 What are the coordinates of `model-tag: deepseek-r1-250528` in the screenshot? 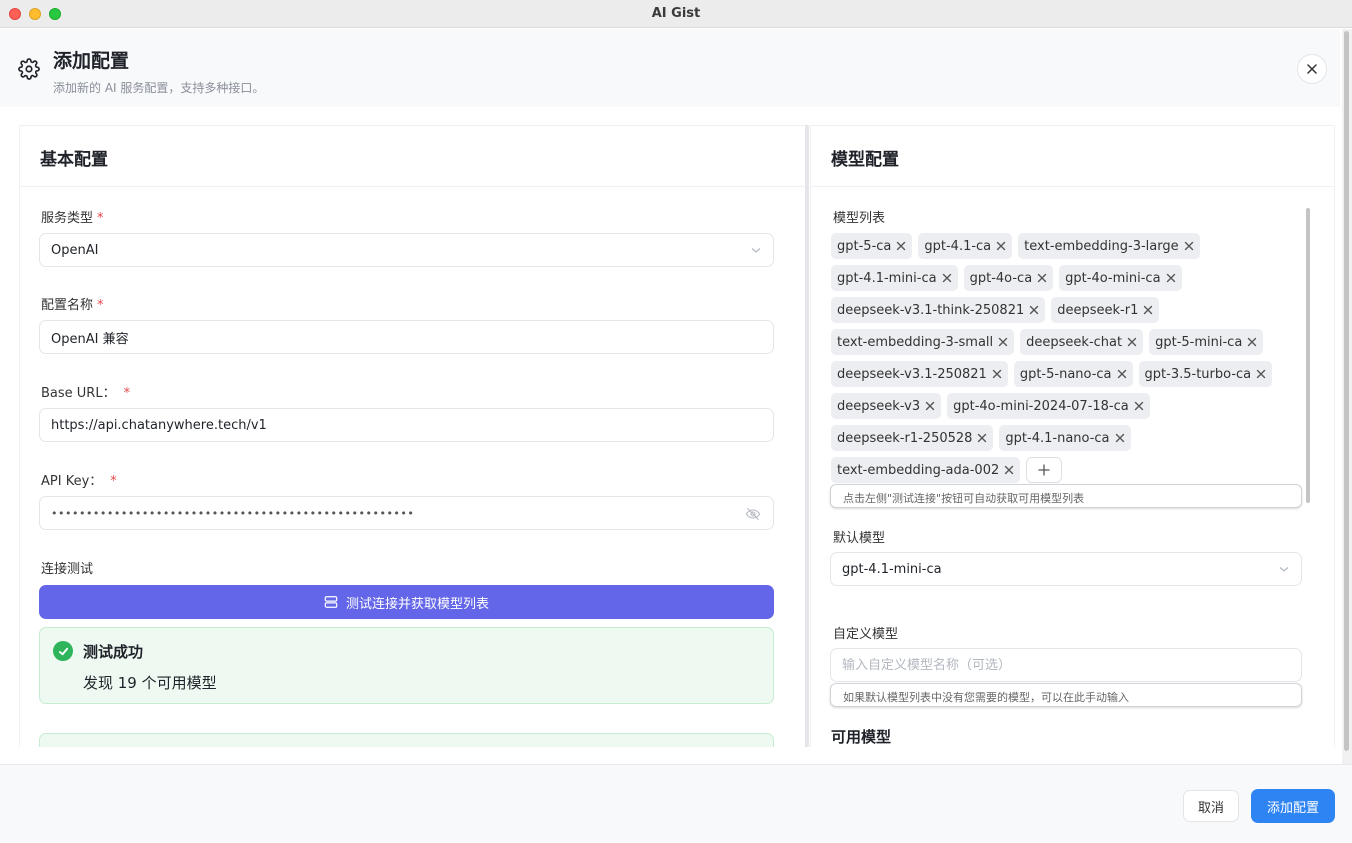 It's located at (912, 438).